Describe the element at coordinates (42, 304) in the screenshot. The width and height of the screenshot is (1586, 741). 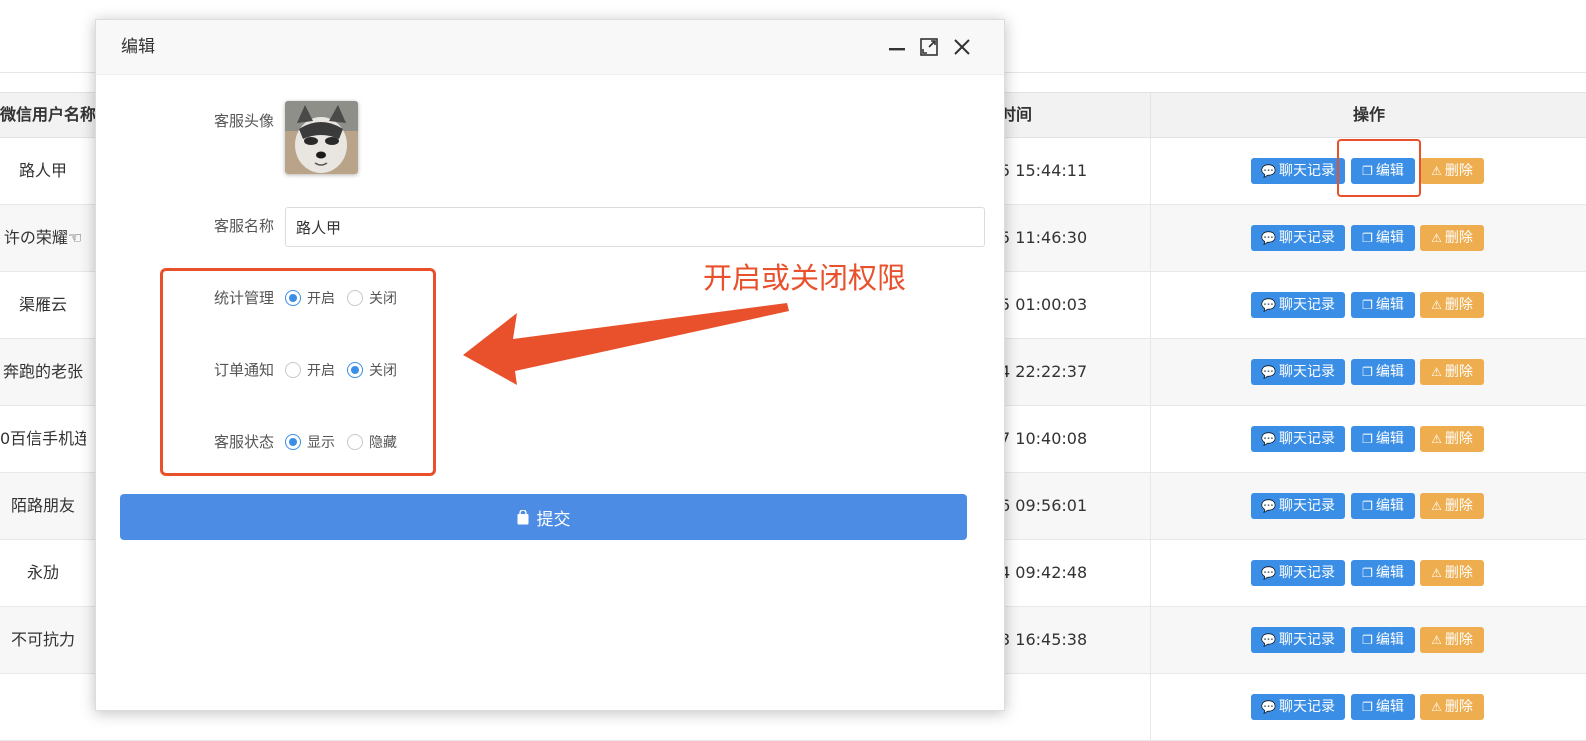
I see `cell-user-name: 渠雁云` at that location.